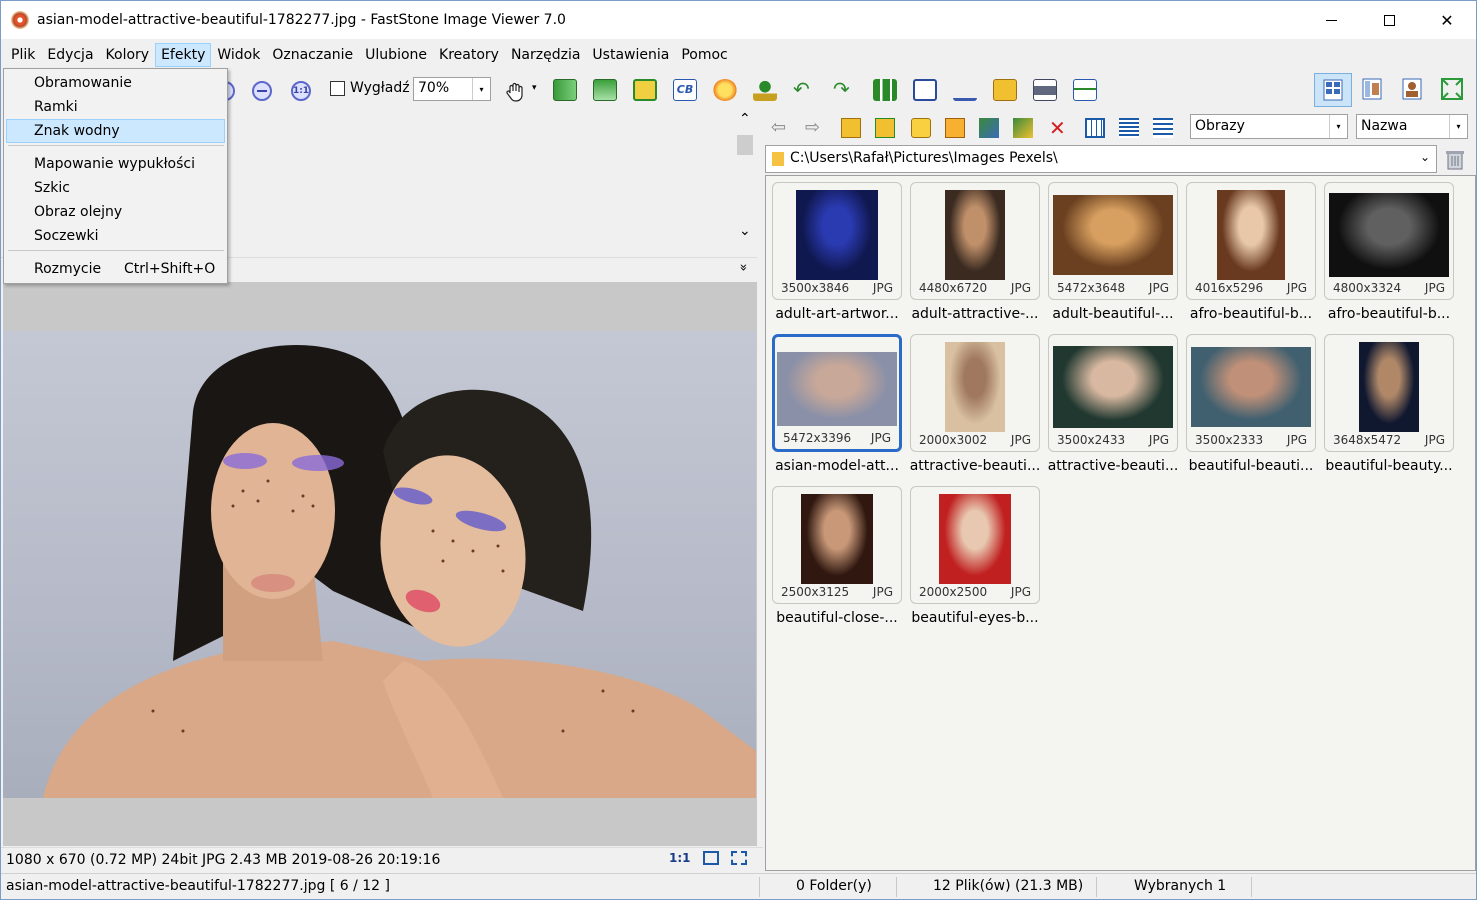 The height and width of the screenshot is (900, 1477). Describe the element at coordinates (965, 90) in the screenshot. I see `draw-icon` at that location.